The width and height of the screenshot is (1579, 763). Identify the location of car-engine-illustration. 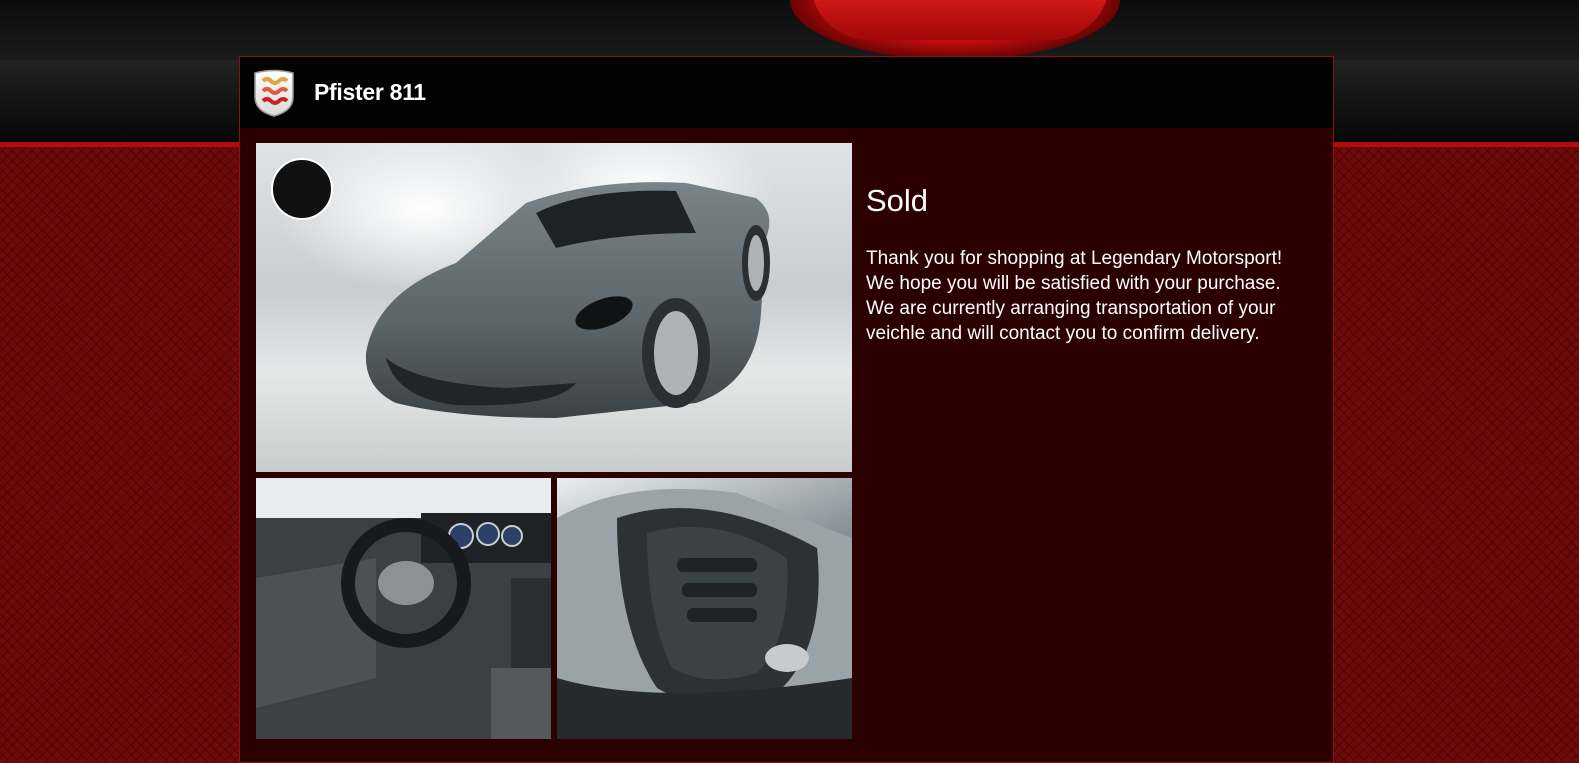
(704, 613).